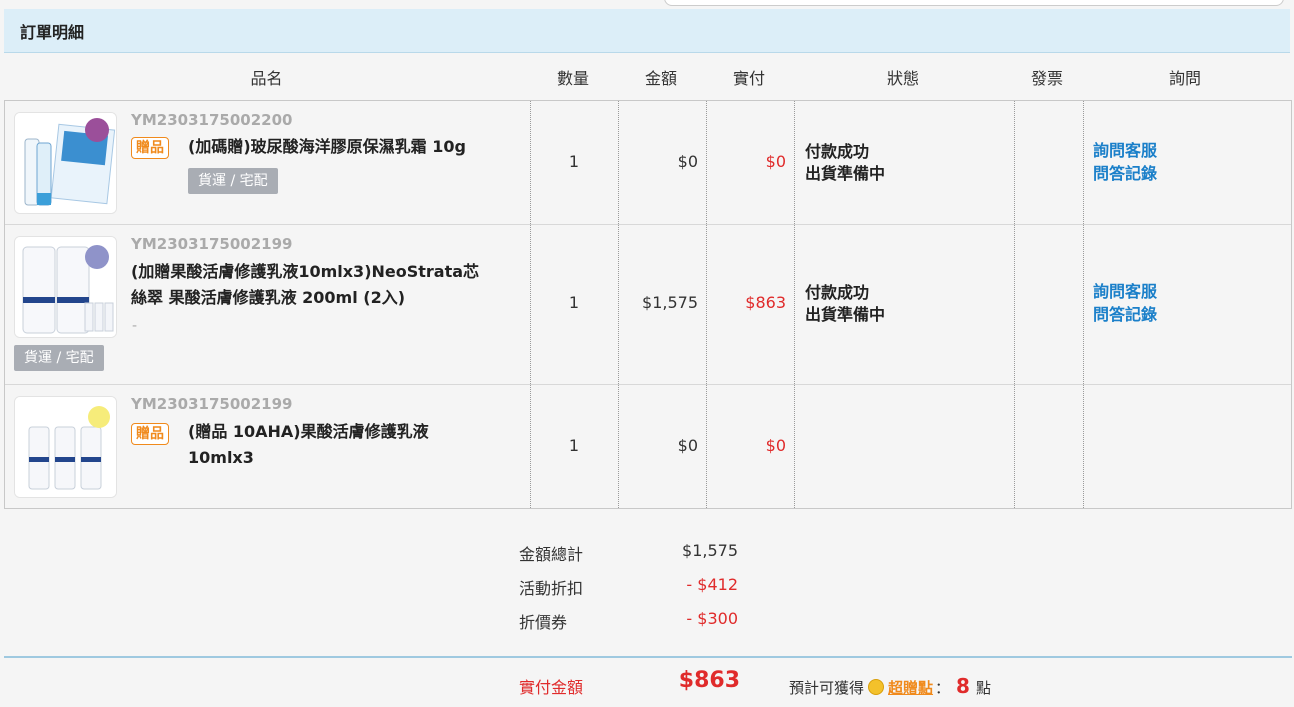  Describe the element at coordinates (748, 78) in the screenshot. I see `col-paid: 實付` at that location.